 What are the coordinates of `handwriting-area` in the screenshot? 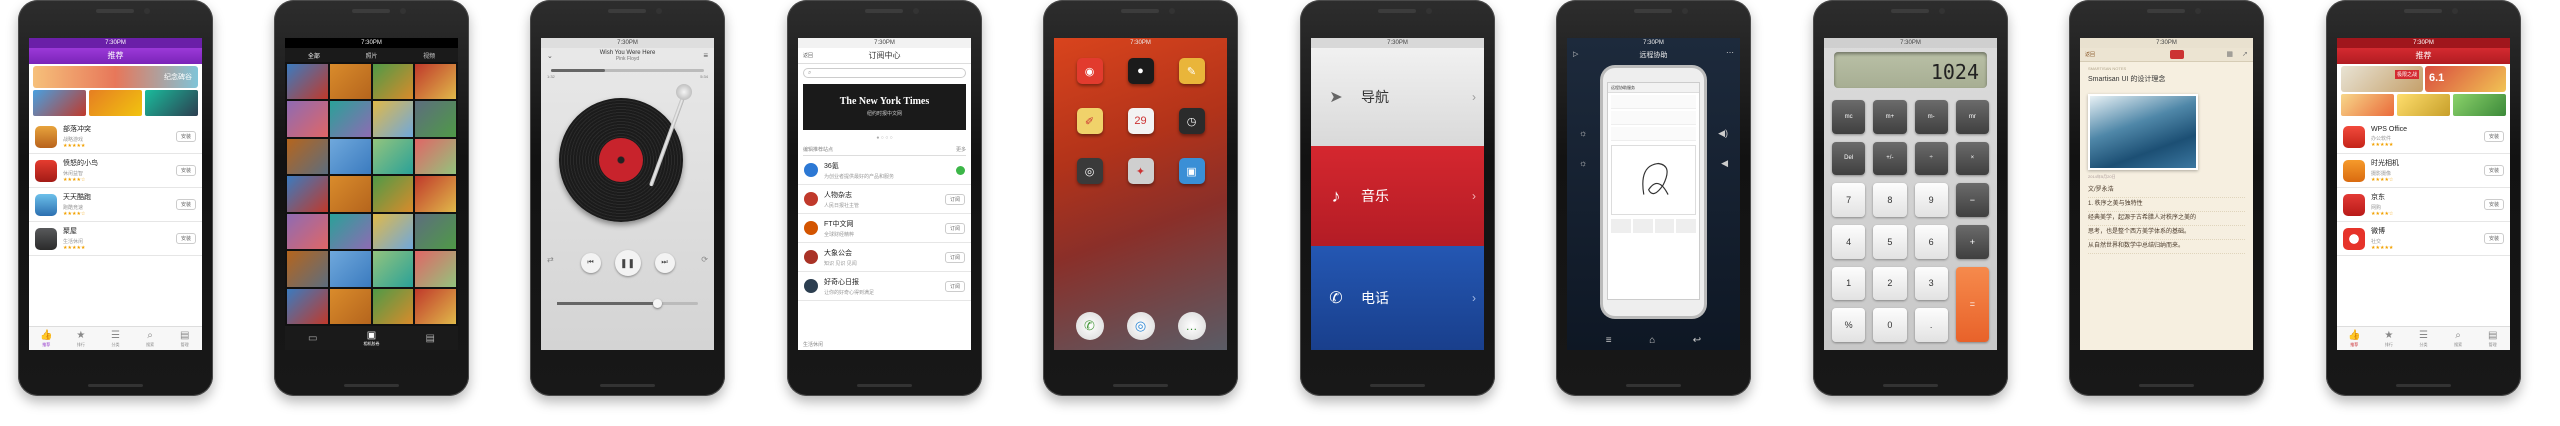 It's located at (1653, 180).